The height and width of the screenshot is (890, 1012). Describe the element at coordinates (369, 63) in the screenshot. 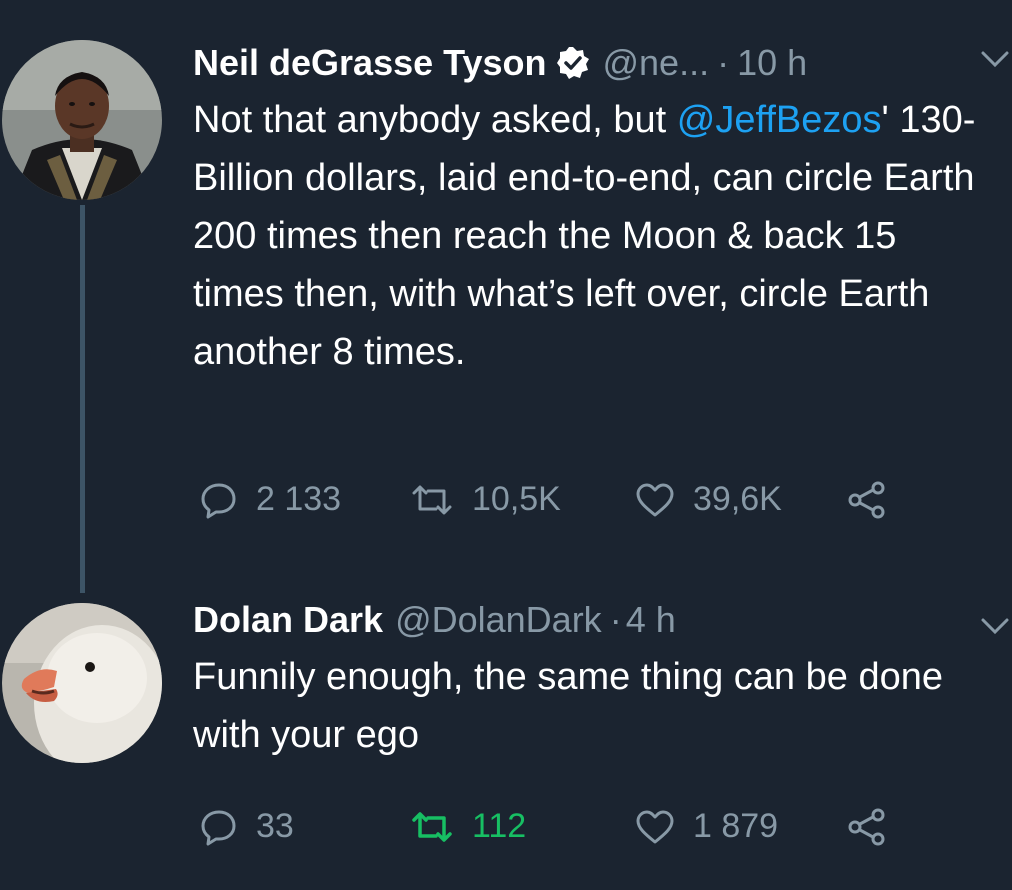

I see `author-name: Neil deGrasse Tyson` at that location.